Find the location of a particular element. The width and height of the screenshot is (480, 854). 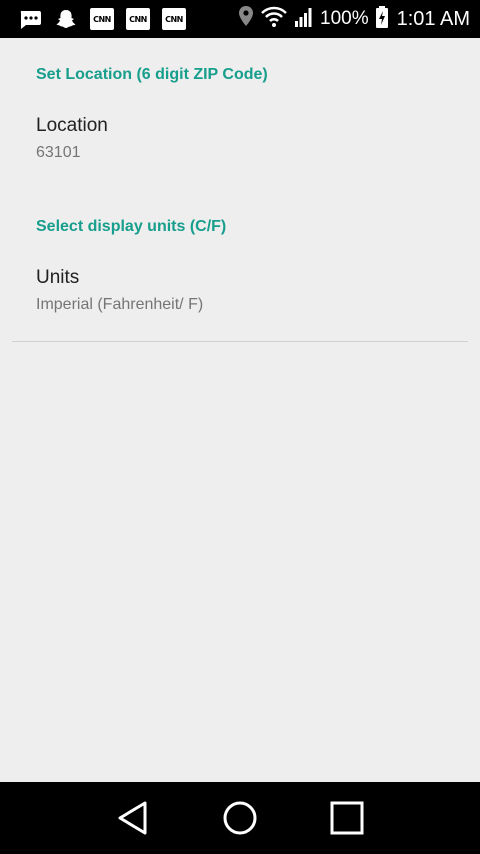

units-title: Units is located at coordinates (58, 277).